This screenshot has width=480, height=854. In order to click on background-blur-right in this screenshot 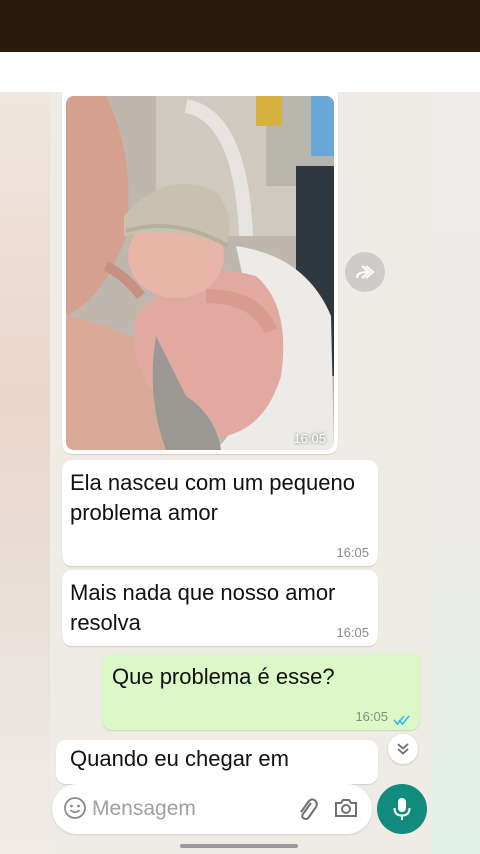, I will do `click(456, 473)`.